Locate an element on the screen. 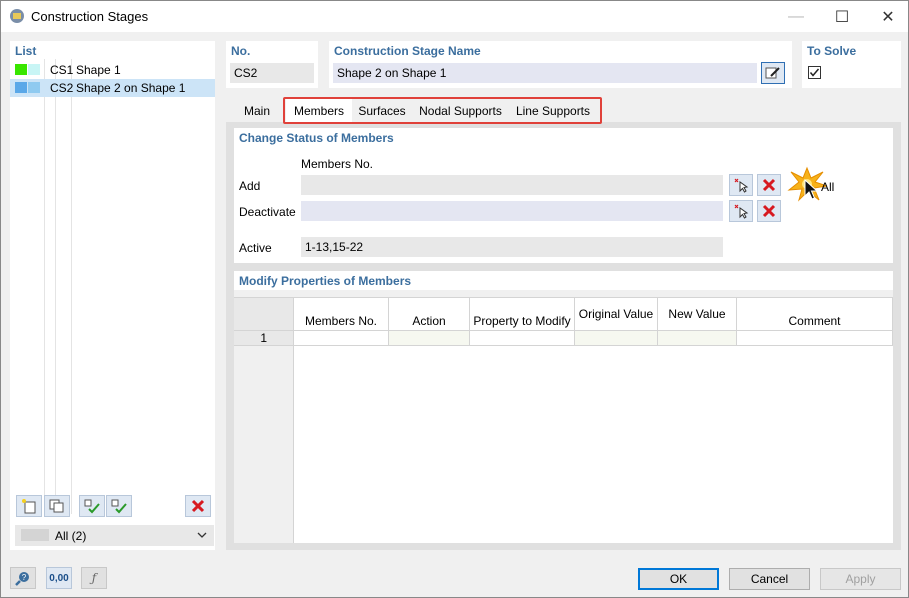  formula-icon: ƒ is located at coordinates (94, 578).